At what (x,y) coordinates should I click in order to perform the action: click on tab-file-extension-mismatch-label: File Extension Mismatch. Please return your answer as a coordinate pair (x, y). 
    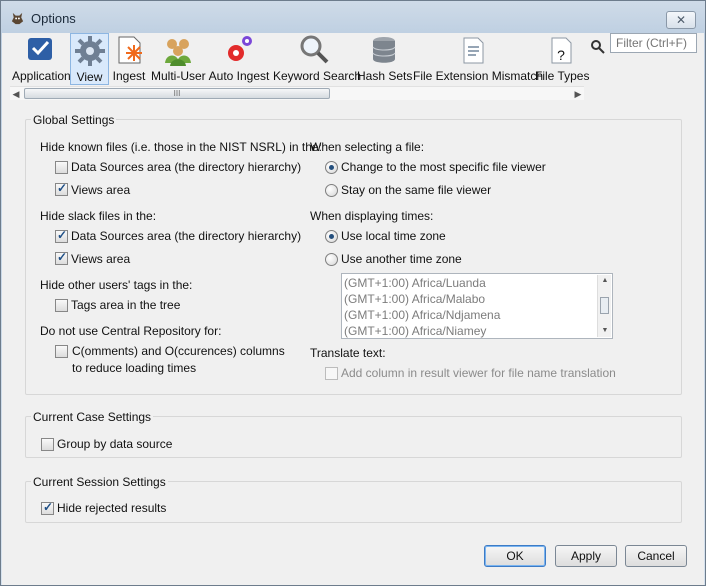
    Looking at the image, I should click on (478, 76).